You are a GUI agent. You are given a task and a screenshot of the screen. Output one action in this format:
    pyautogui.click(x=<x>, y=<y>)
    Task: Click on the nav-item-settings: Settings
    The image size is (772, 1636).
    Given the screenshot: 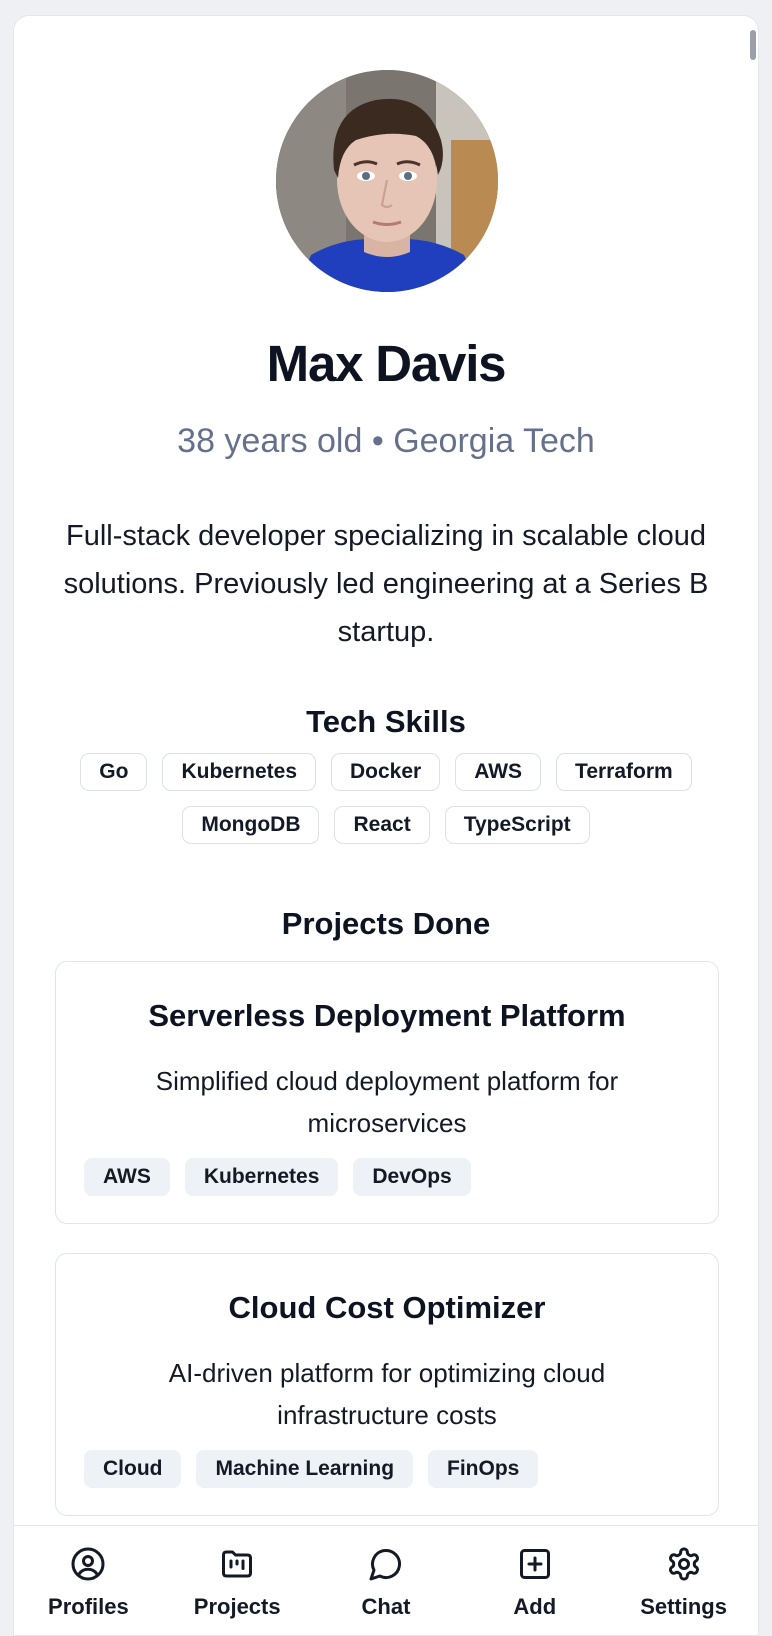 What is the action you would take?
    pyautogui.click(x=683, y=1580)
    